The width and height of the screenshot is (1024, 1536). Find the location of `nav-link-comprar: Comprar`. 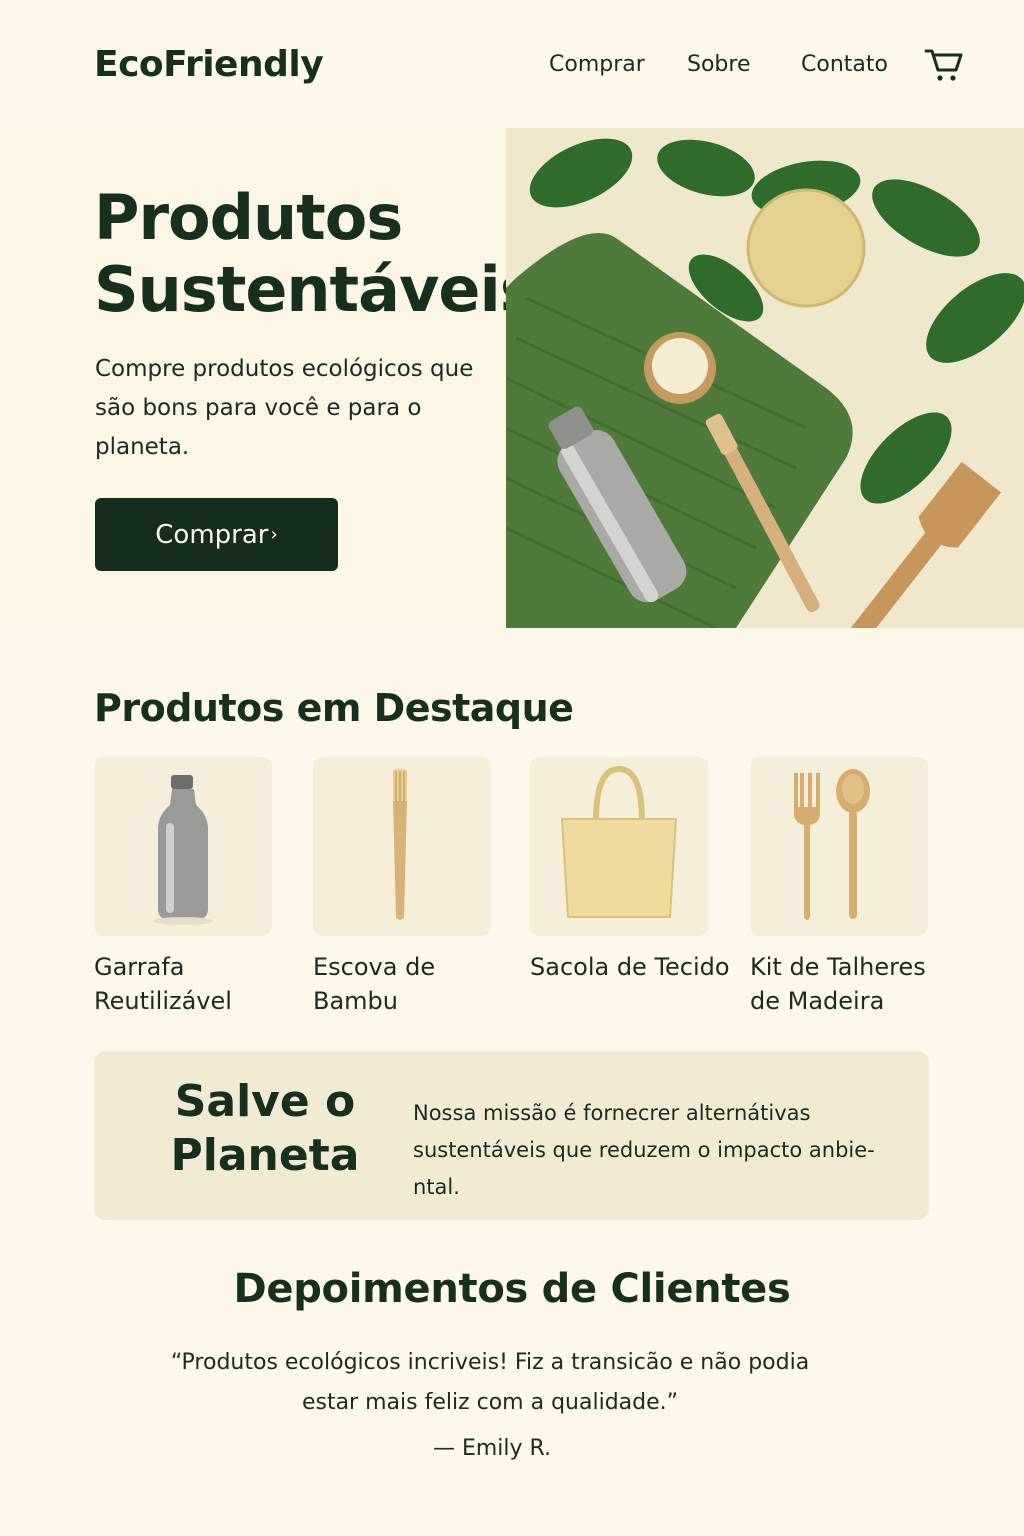

nav-link-comprar: Comprar is located at coordinates (597, 64).